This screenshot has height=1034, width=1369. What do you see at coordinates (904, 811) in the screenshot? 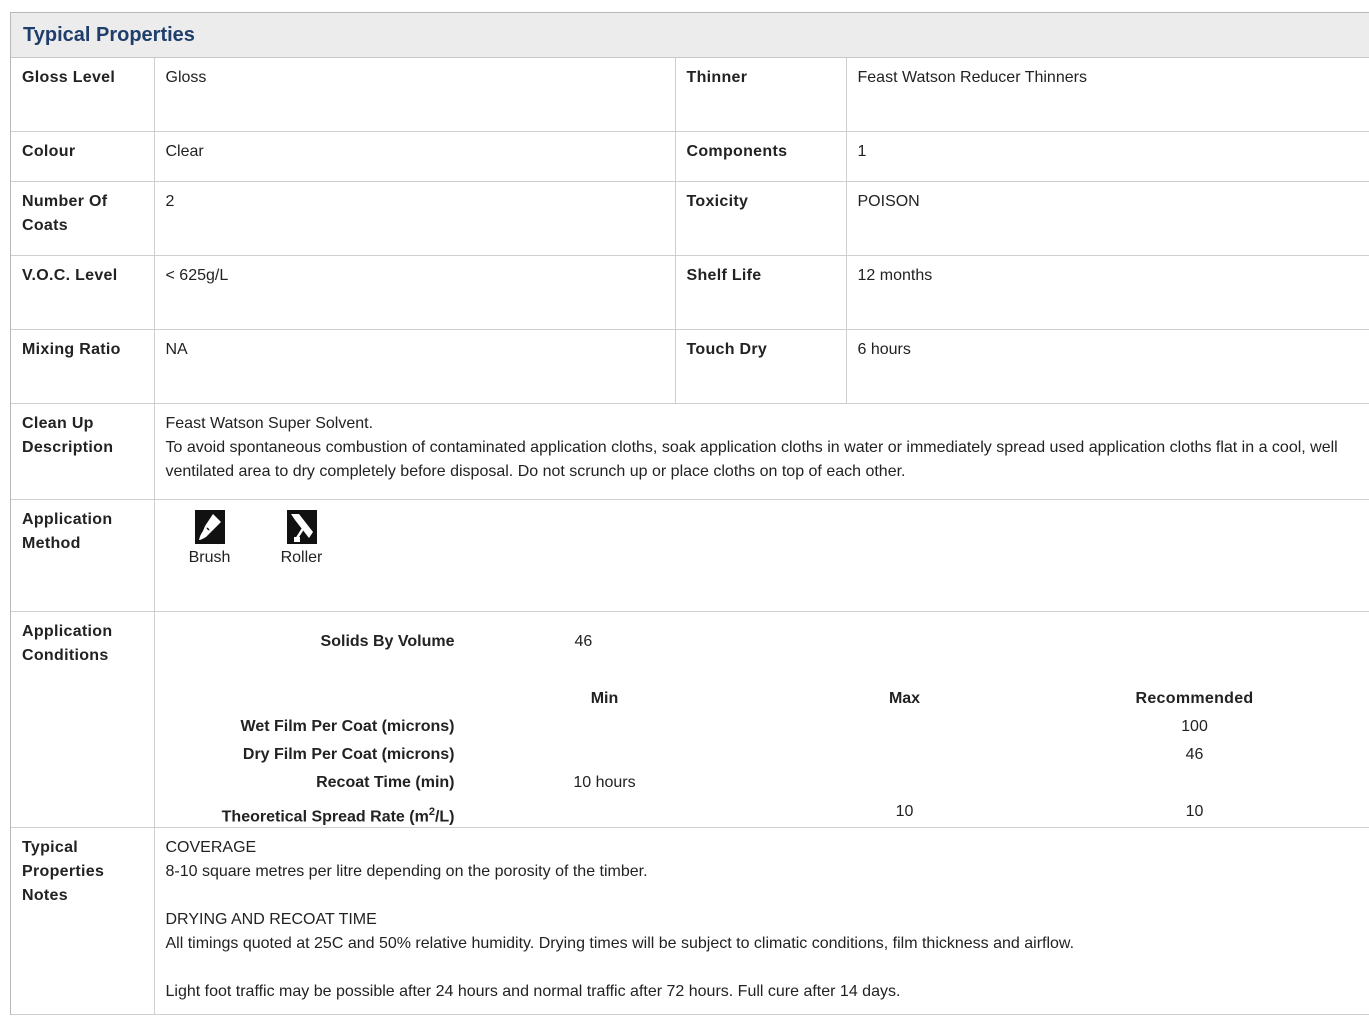
I see `spread-rate-max: 10` at bounding box center [904, 811].